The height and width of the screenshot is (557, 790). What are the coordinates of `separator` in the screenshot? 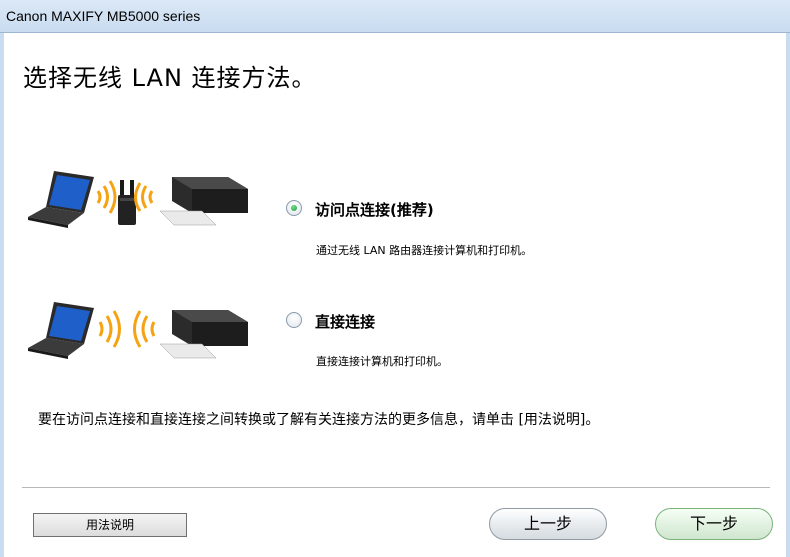 It's located at (396, 488).